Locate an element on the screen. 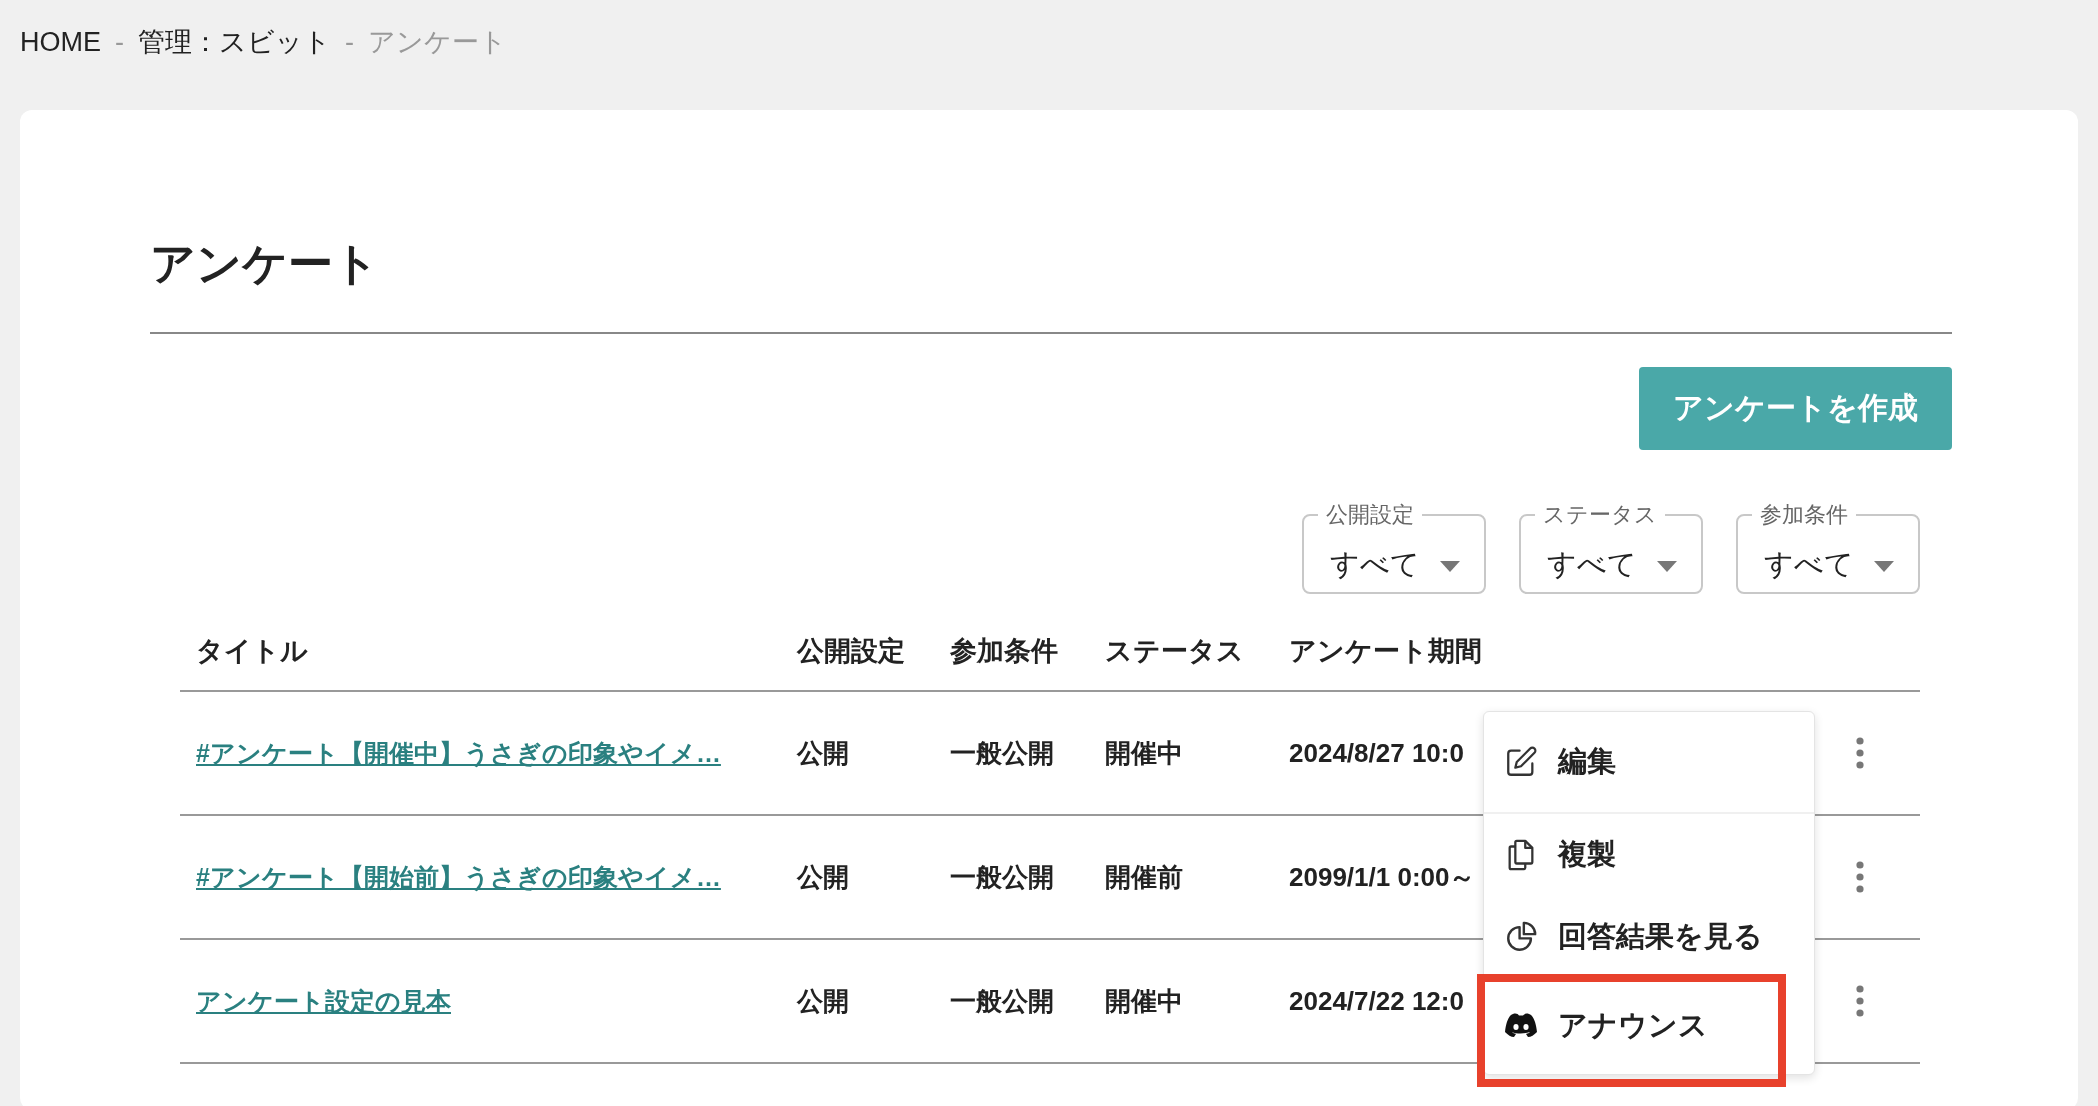 This screenshot has width=2098, height=1106. filter-select: 公開設定 すべて is located at coordinates (1394, 548).